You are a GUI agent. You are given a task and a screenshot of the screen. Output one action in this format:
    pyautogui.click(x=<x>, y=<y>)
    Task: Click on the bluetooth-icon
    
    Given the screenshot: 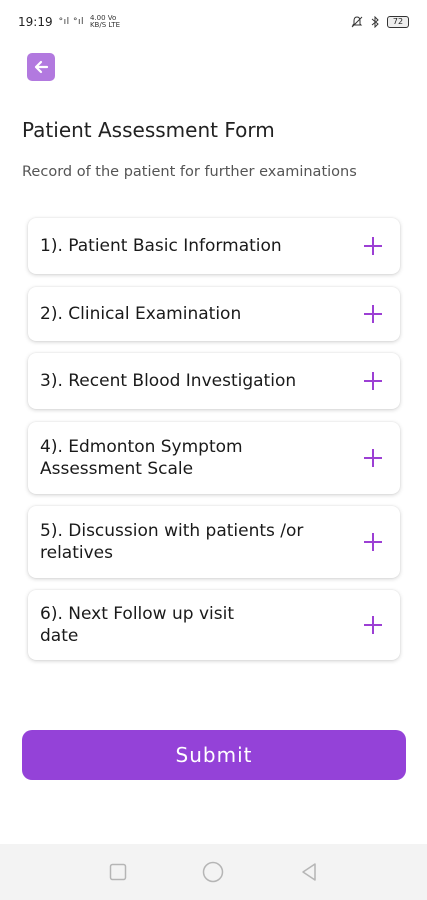 What is the action you would take?
    pyautogui.click(x=375, y=22)
    